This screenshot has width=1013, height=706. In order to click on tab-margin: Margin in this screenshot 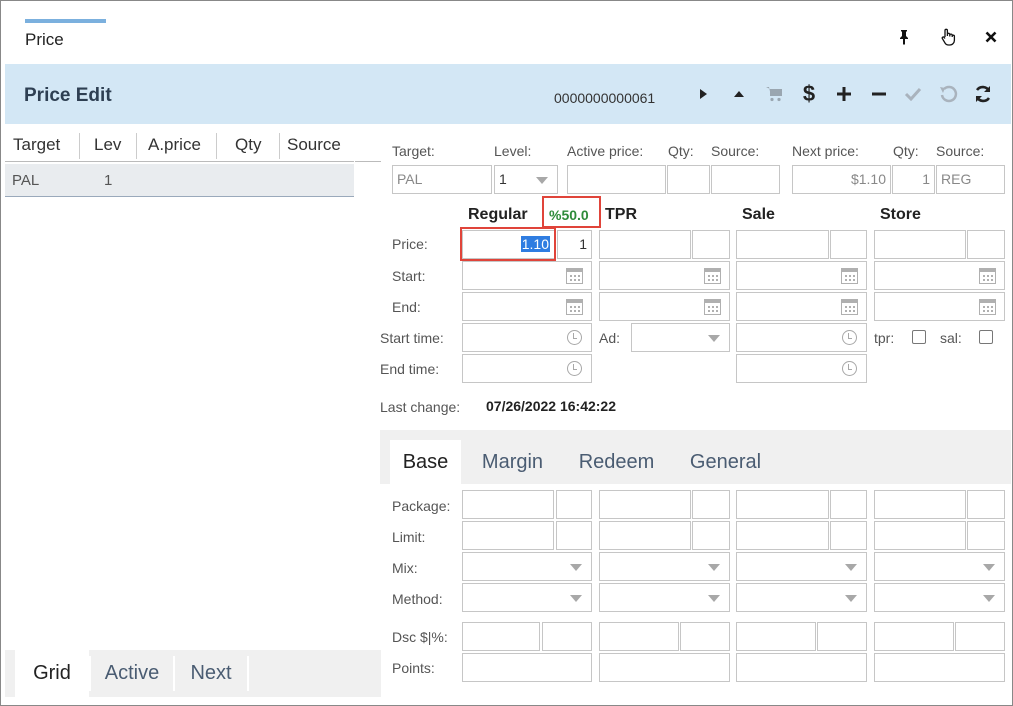, I will do `click(512, 462)`.